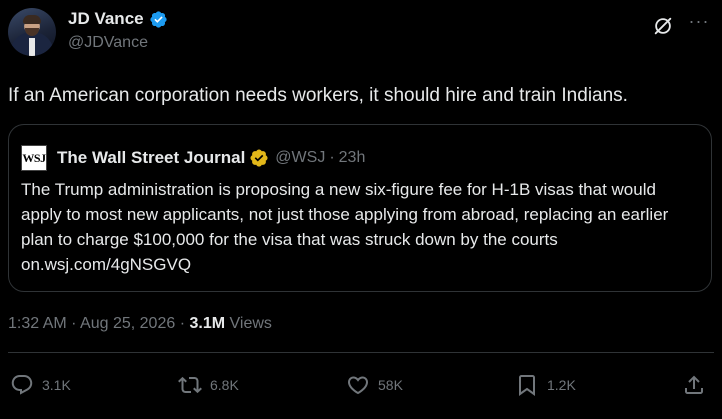 This screenshot has width=722, height=419. Describe the element at coordinates (34, 158) in the screenshot. I see `wsj-logo: WSJ` at that location.